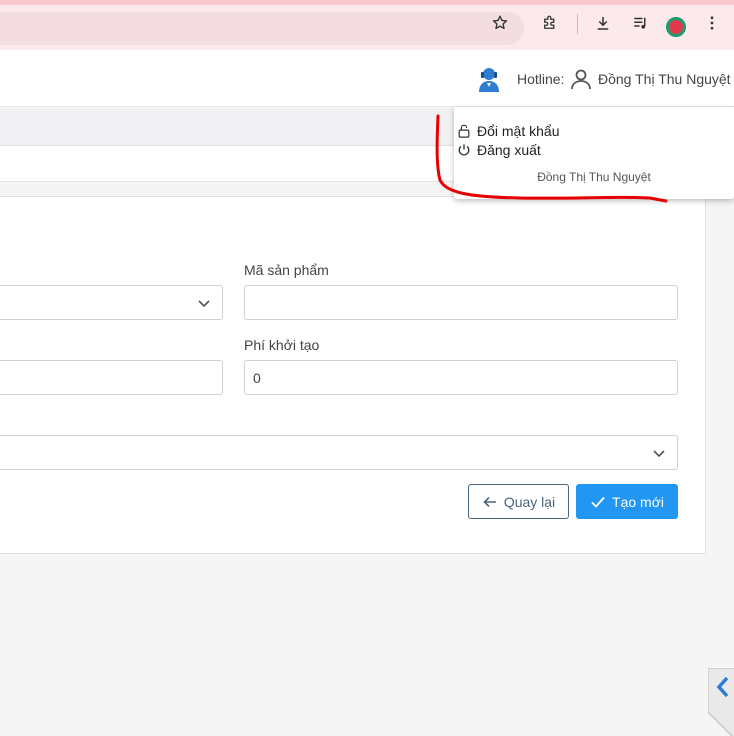 Image resolution: width=734 pixels, height=736 pixels. Describe the element at coordinates (464, 131) in the screenshot. I see `unlock-icon` at that location.